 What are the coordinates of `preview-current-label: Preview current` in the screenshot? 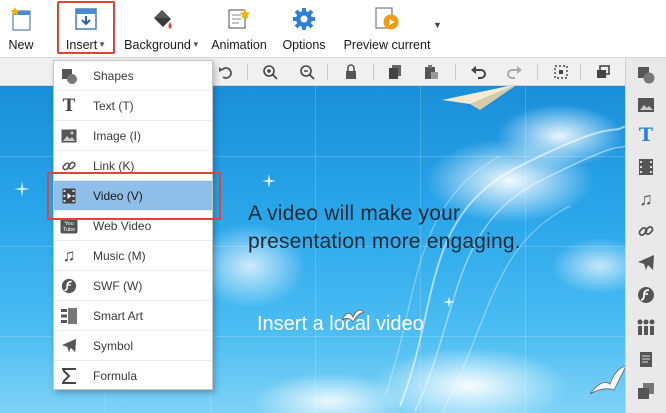 It's located at (387, 45).